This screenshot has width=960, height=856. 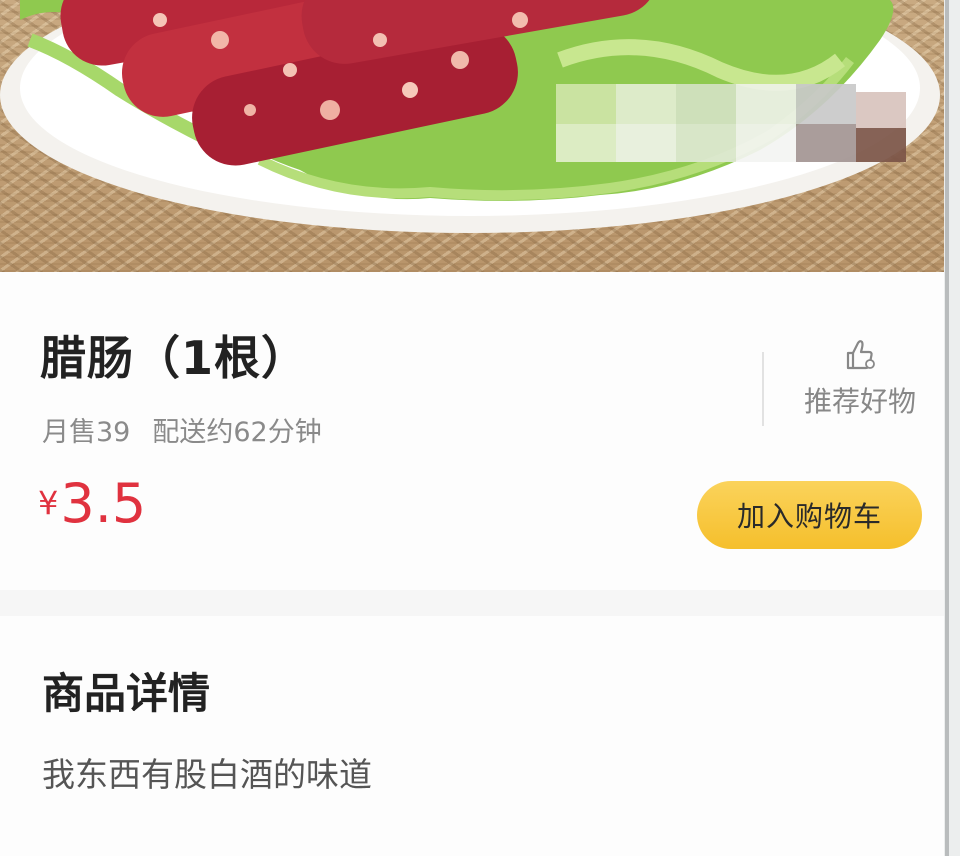 I want to click on detail-heading: 商品详情, so click(x=126, y=693).